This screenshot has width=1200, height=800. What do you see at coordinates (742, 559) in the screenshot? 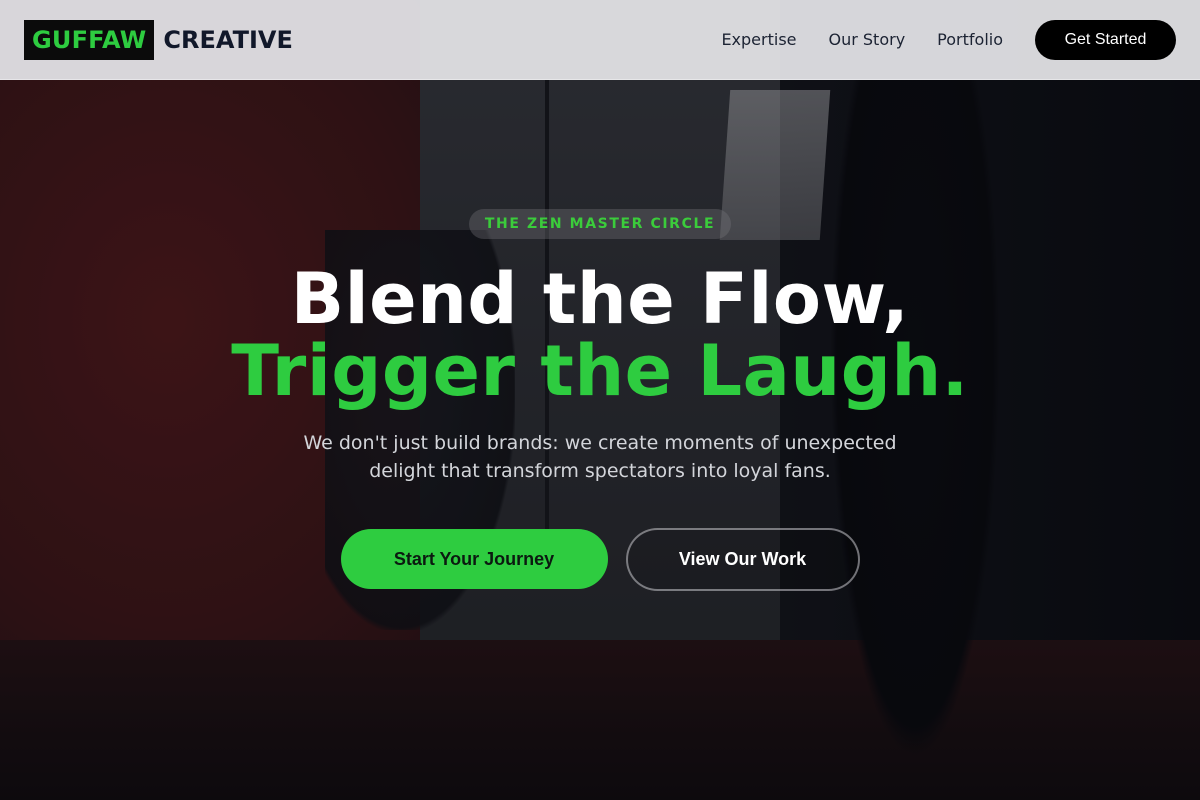
I see `view-work-button: View Our Work` at bounding box center [742, 559].